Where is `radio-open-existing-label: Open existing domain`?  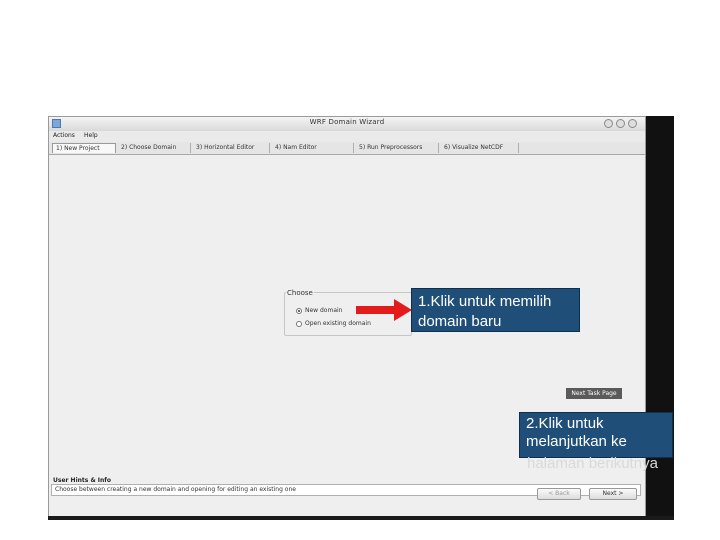
radio-open-existing-label: Open existing domain is located at coordinates (338, 323).